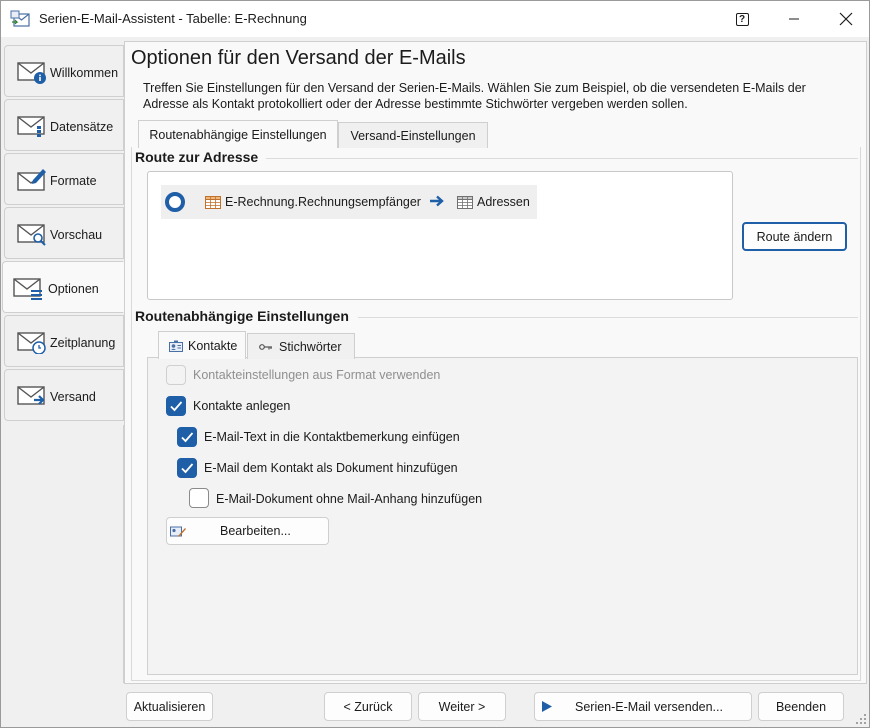 The height and width of the screenshot is (728, 870). I want to click on create-contacts-checkbox, so click(176, 406).